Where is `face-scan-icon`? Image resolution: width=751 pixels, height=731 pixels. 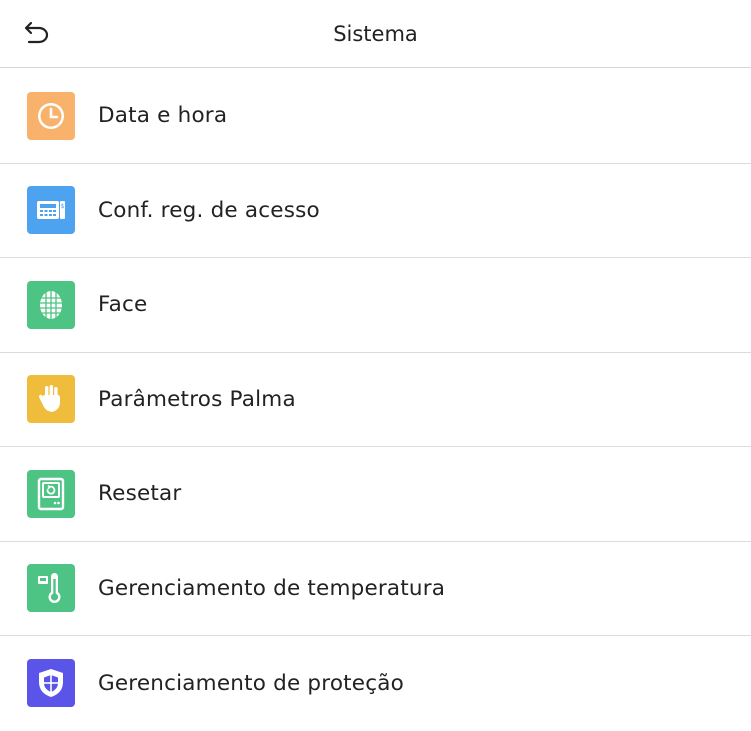 face-scan-icon is located at coordinates (51, 304).